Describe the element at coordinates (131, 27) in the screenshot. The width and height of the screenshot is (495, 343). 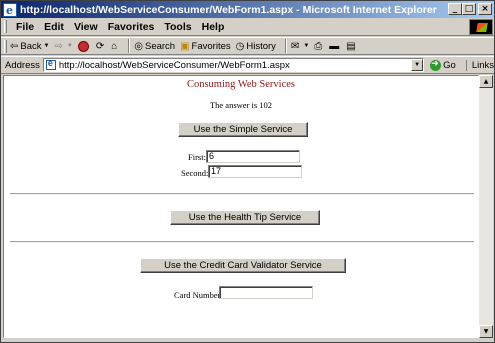
I see `menu-favorites: Favorites` at that location.